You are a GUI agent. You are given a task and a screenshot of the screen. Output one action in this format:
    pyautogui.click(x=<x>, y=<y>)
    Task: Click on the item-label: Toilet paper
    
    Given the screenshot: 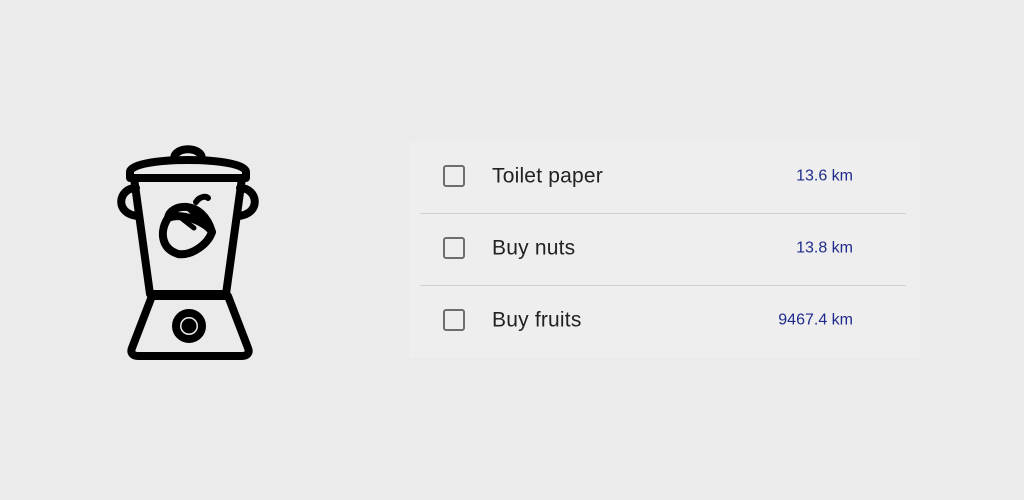 What is the action you would take?
    pyautogui.click(x=547, y=176)
    